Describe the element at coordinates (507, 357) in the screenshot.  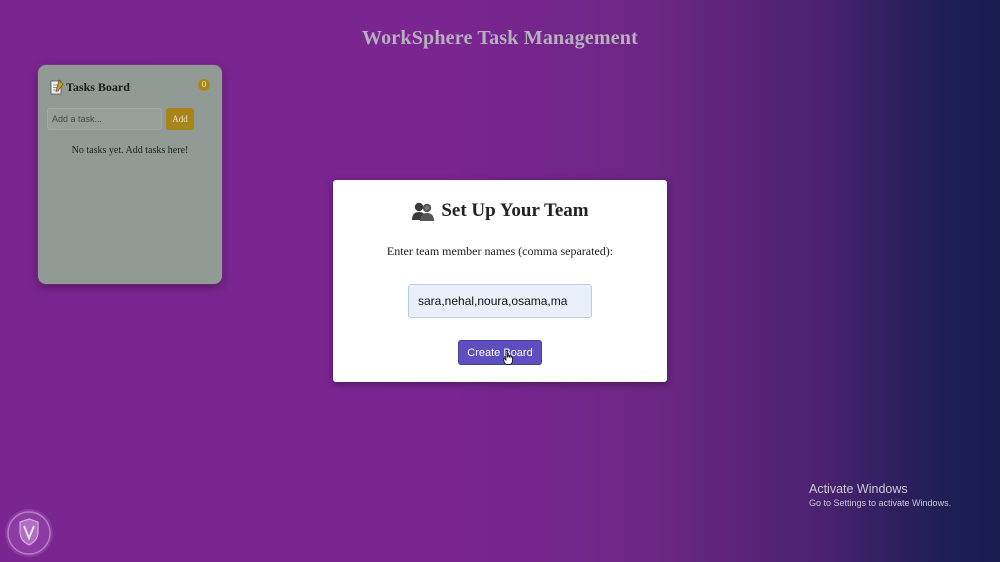
I see `hand-cursor-icon` at that location.